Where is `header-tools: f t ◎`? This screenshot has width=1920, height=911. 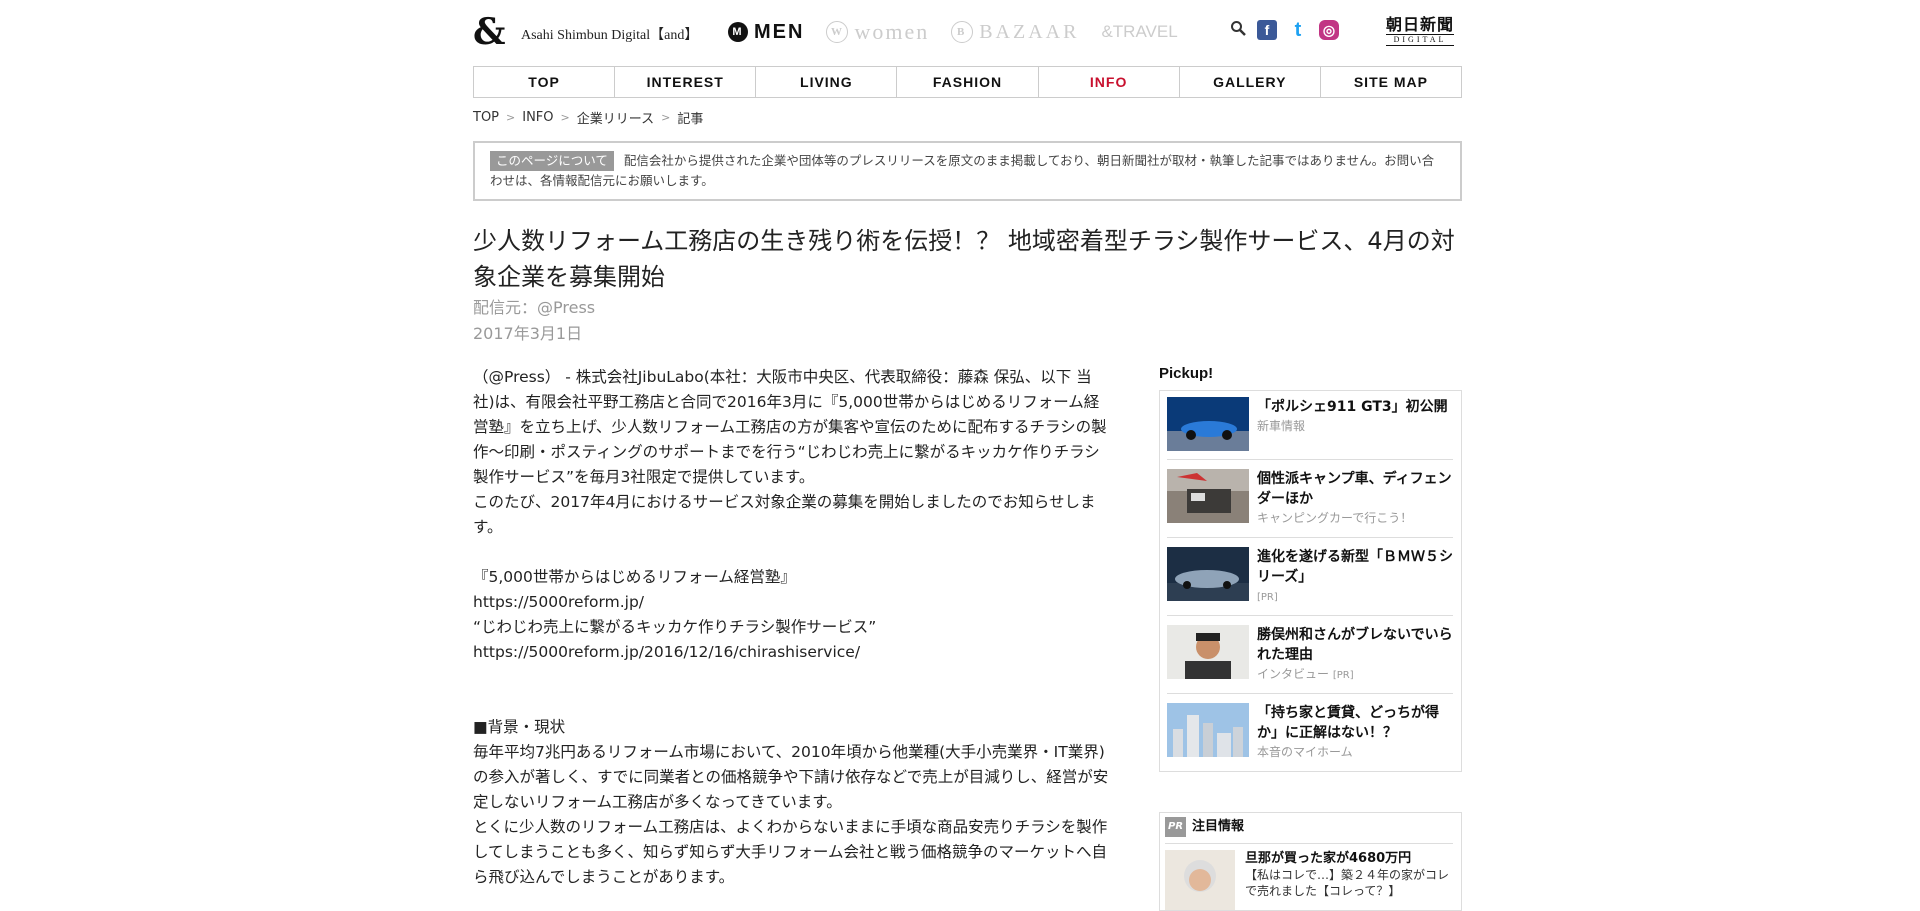
header-tools: f t ◎ is located at coordinates (1284, 30).